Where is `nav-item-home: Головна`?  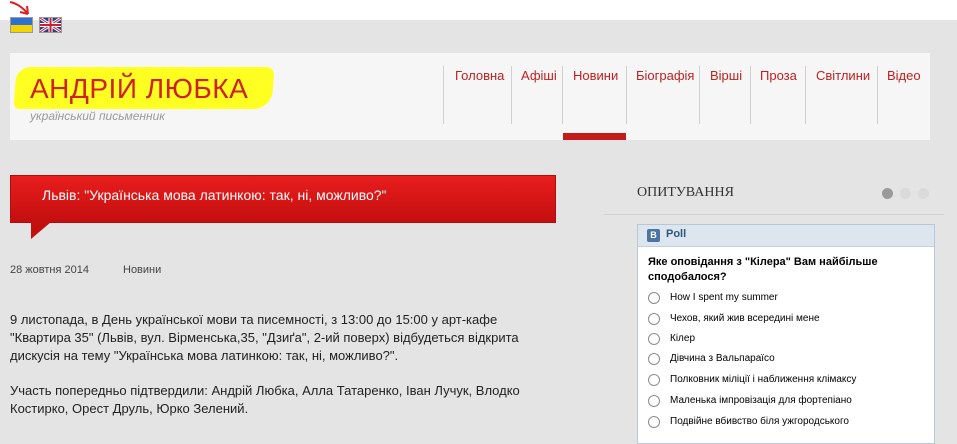
nav-item-home: Головна is located at coordinates (479, 75).